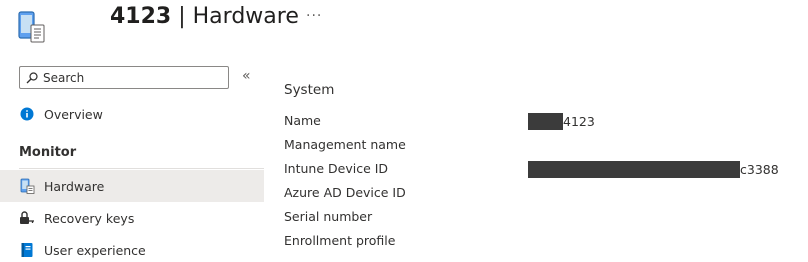  I want to click on property-label-serial-number: Serial number, so click(328, 216).